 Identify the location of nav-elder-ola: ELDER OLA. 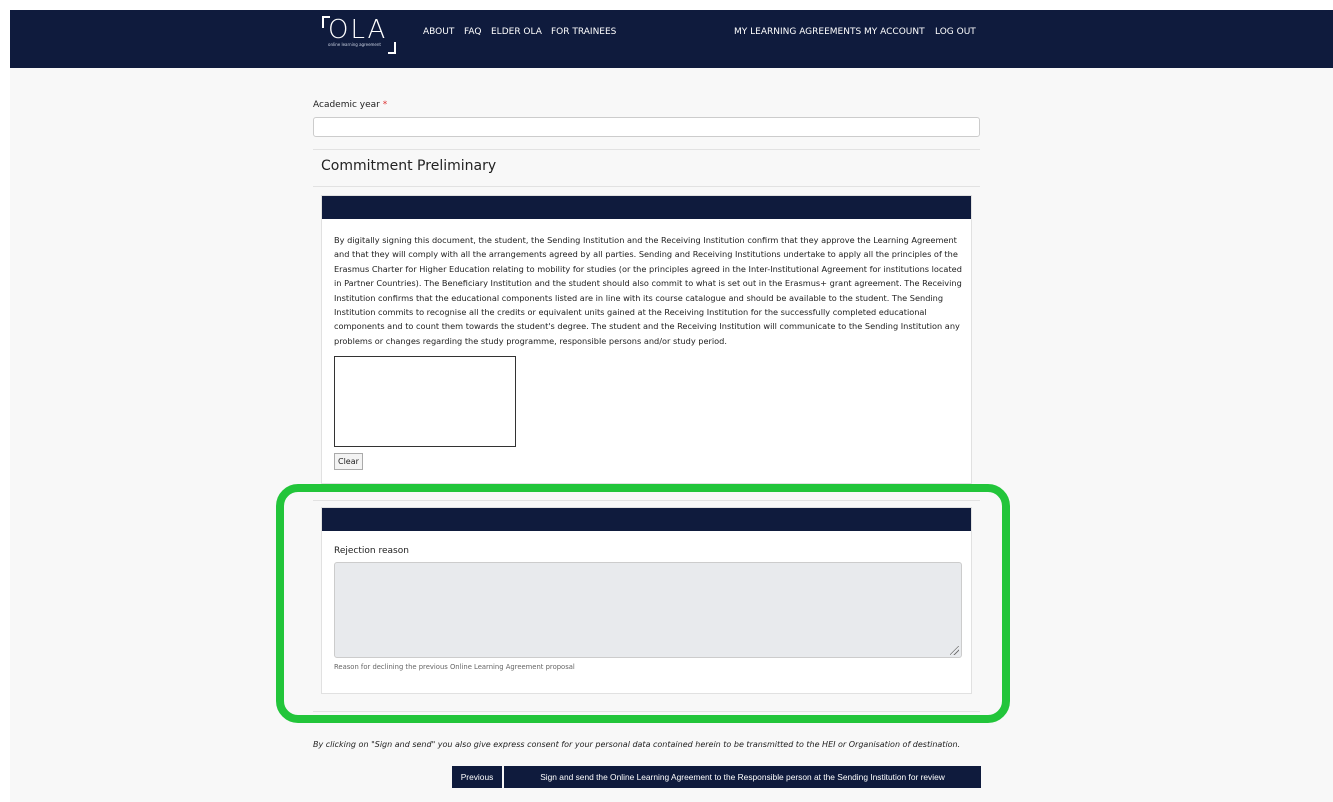
(516, 32).